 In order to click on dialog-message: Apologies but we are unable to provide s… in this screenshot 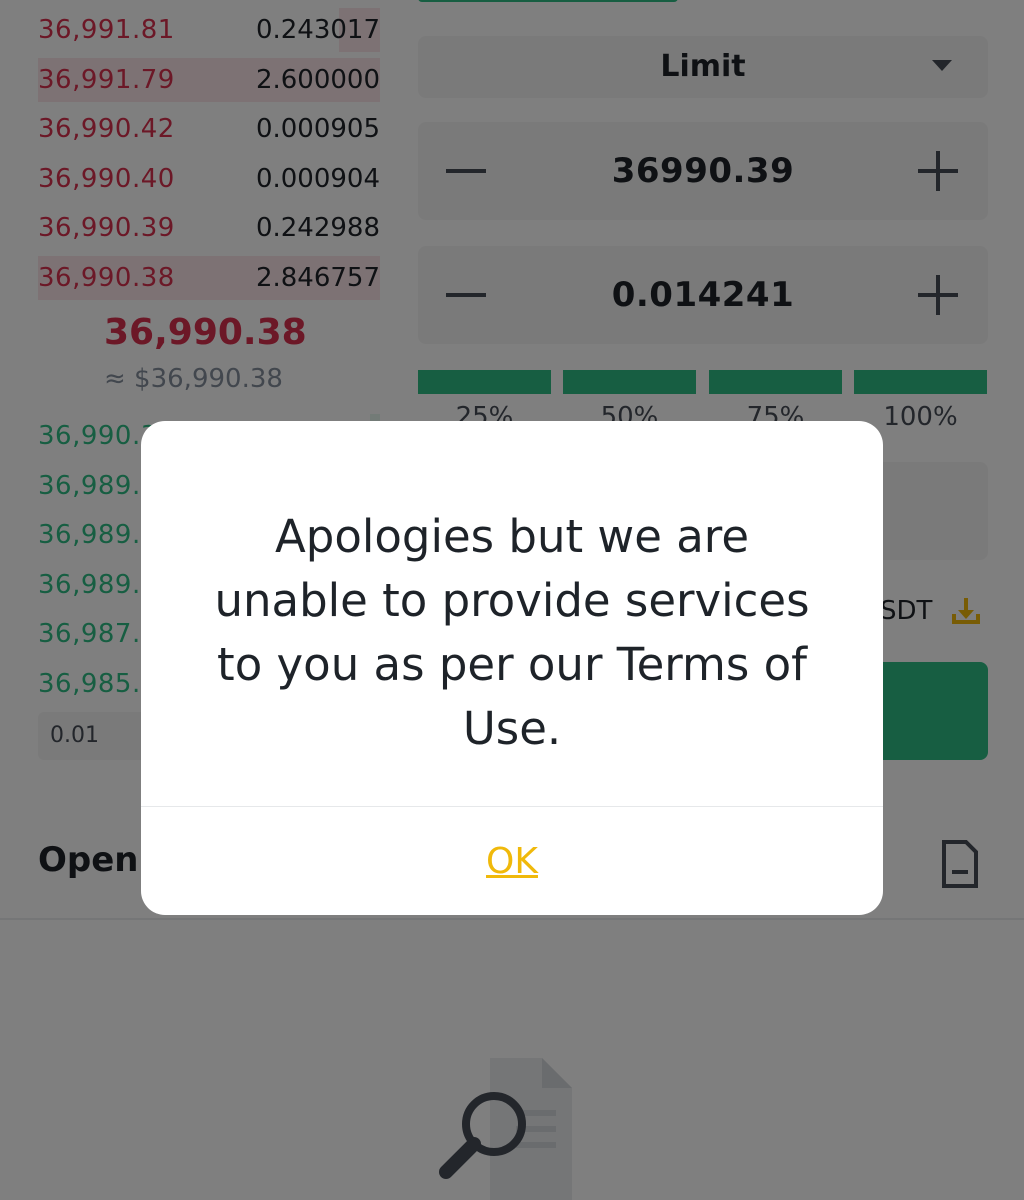, I will do `click(512, 632)`.